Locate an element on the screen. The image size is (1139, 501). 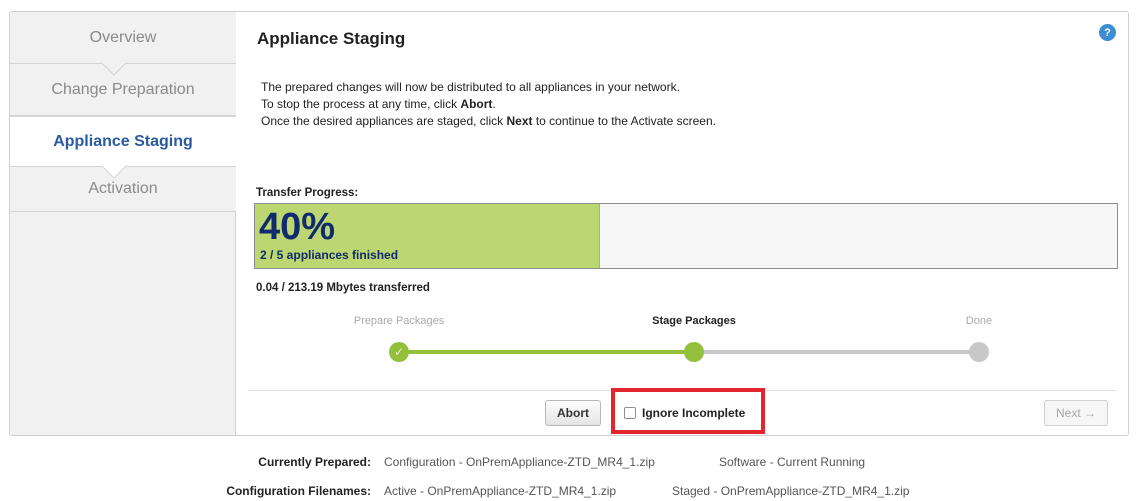
configuration-filenames-label: Configuration Filenames: is located at coordinates (298, 491).